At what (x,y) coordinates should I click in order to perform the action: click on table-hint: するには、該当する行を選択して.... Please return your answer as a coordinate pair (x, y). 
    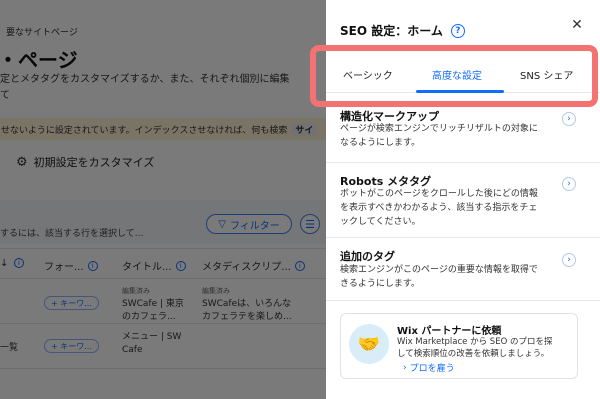
    Looking at the image, I should click on (72, 234).